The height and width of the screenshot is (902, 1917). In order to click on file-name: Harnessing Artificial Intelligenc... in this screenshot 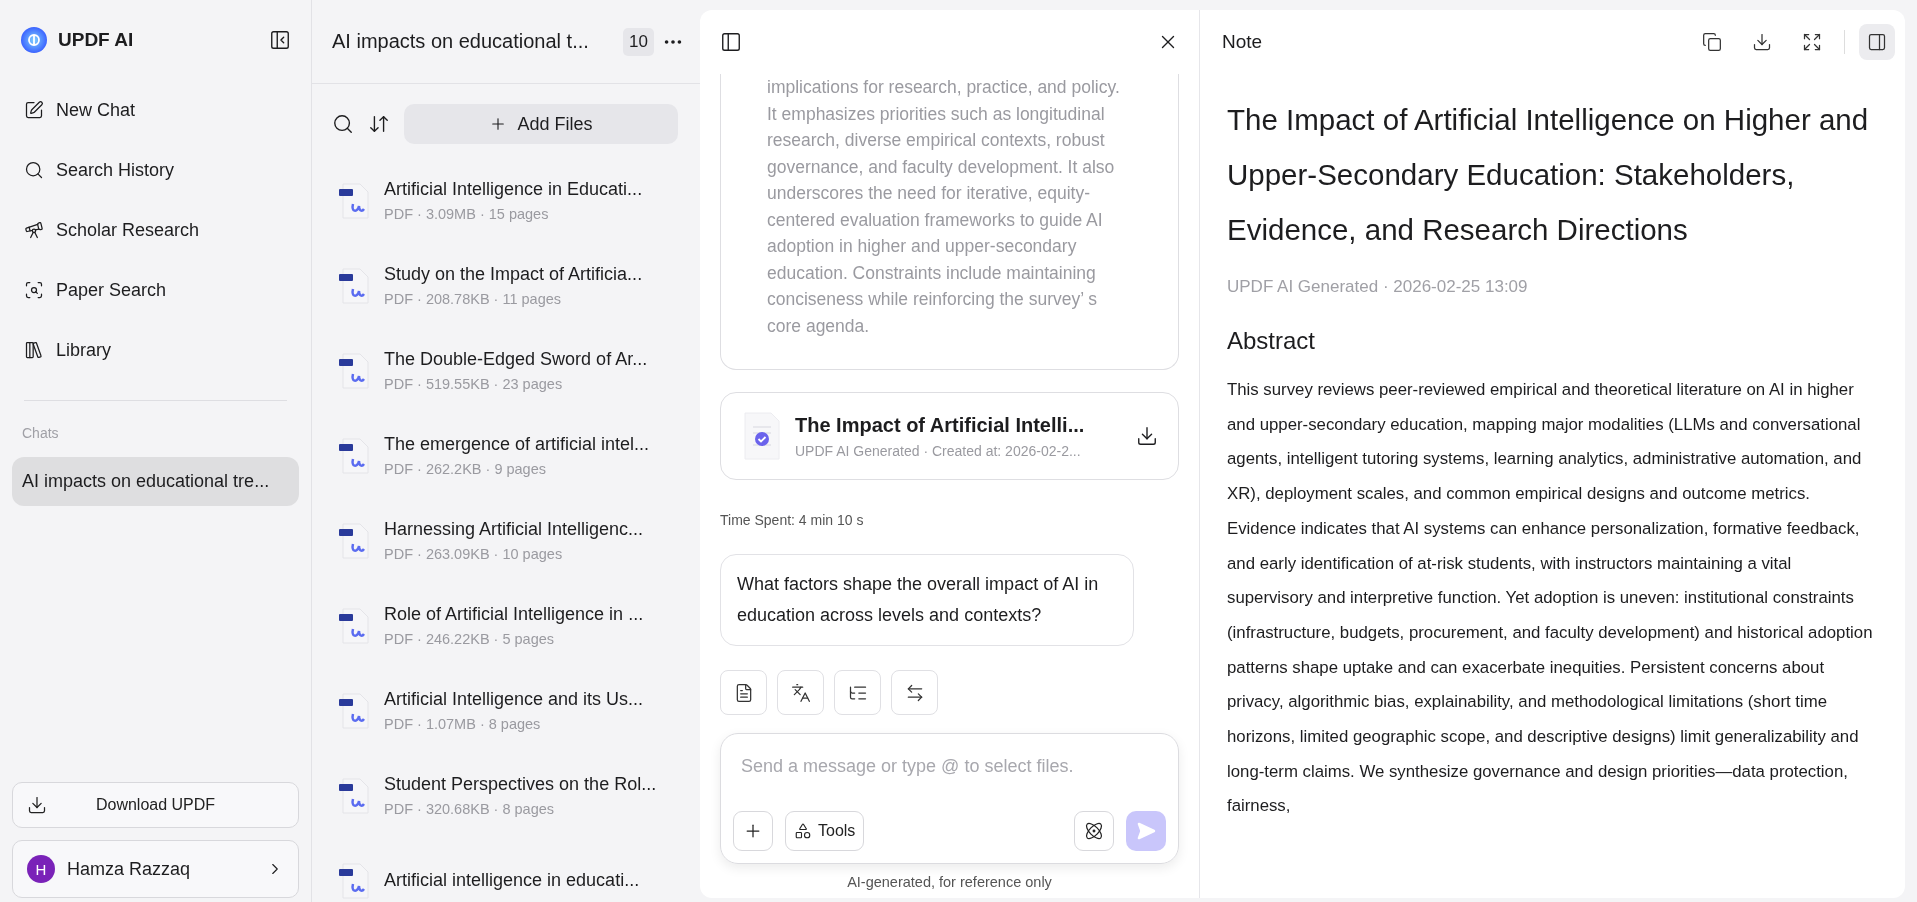, I will do `click(514, 529)`.